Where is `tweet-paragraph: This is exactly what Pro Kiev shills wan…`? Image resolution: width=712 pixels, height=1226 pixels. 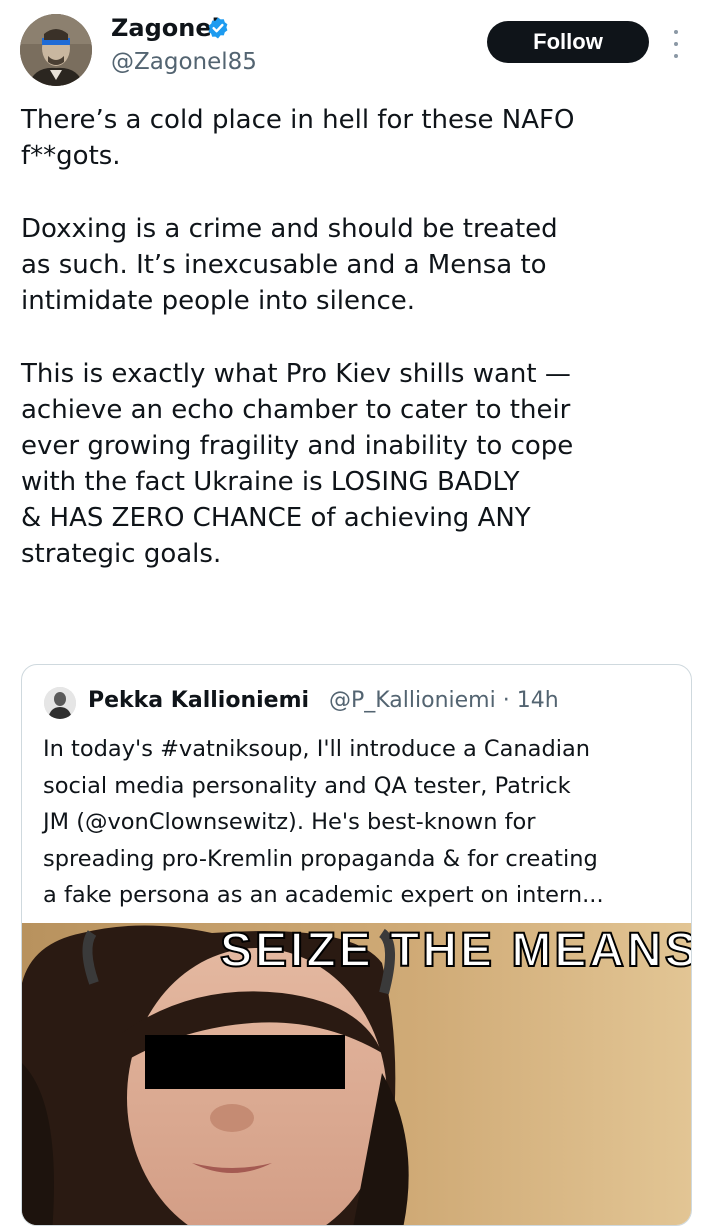
tweet-paragraph: This is exactly what Pro Kiev shills wan… is located at coordinates (297, 464).